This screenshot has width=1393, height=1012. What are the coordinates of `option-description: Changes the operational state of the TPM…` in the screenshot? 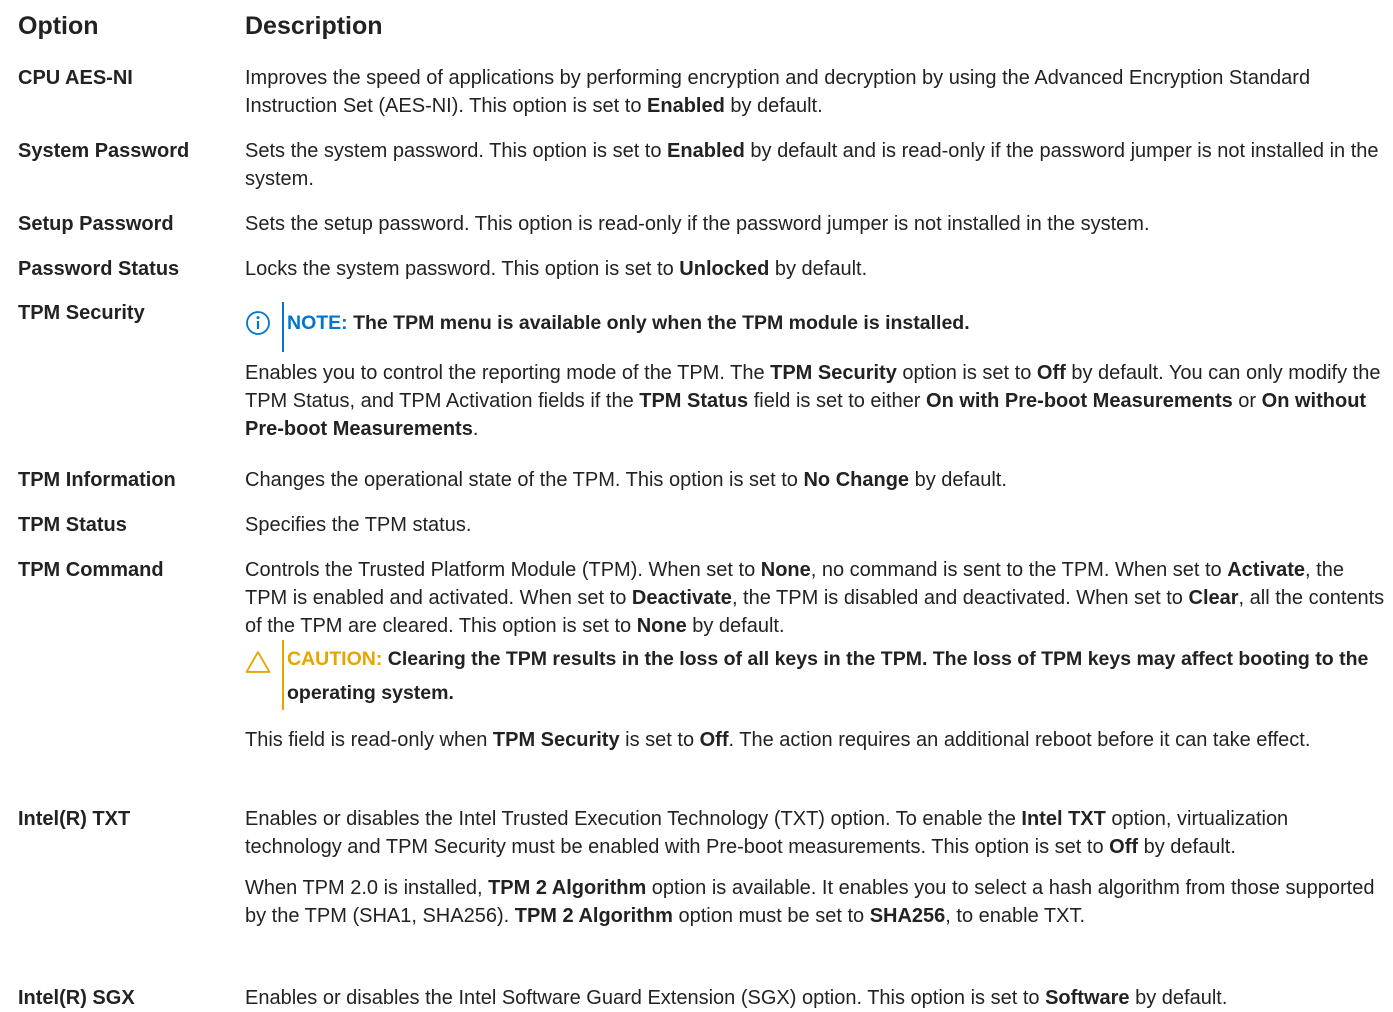 It's located at (626, 480).